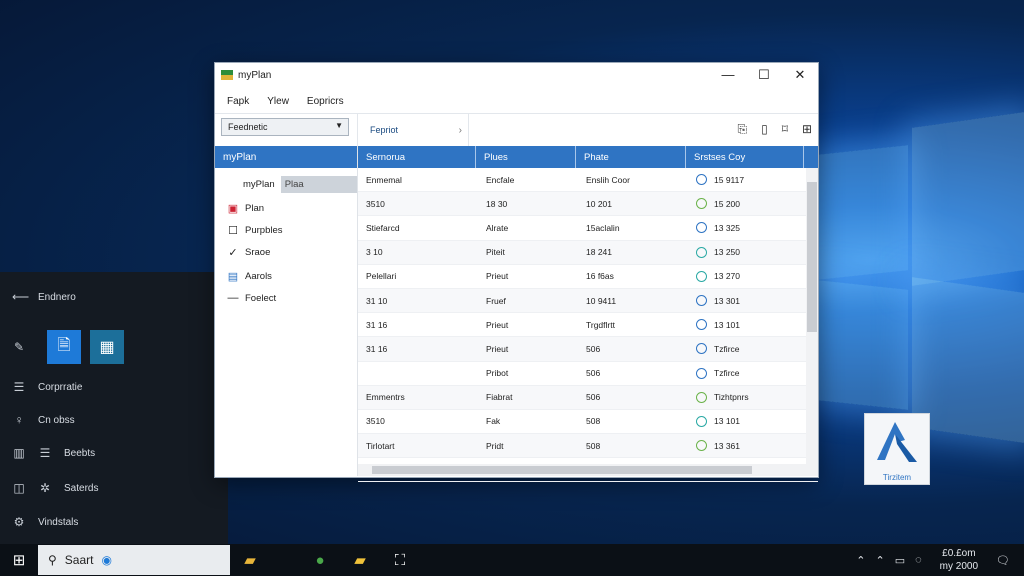 This screenshot has width=1024, height=576. Describe the element at coordinates (339, 125) in the screenshot. I see `chevron-down-icon: ▼` at that location.